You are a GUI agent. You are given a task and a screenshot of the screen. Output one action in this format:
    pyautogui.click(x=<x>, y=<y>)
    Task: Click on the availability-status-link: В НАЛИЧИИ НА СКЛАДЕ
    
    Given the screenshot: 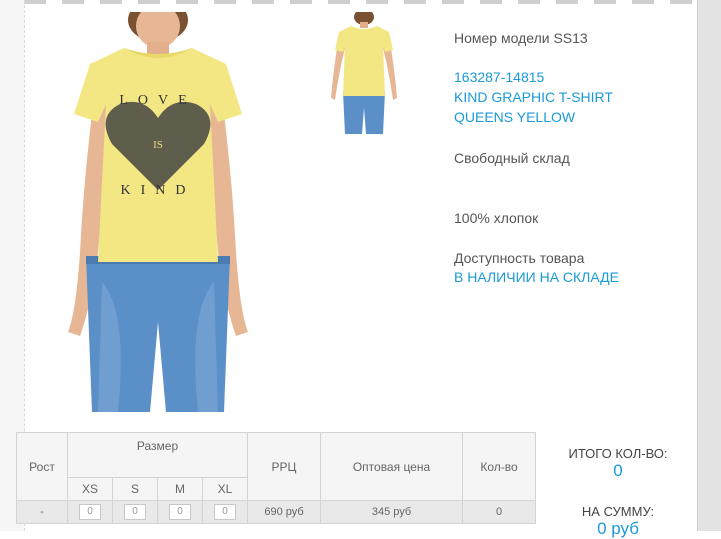 What is the action you would take?
    pyautogui.click(x=536, y=277)
    